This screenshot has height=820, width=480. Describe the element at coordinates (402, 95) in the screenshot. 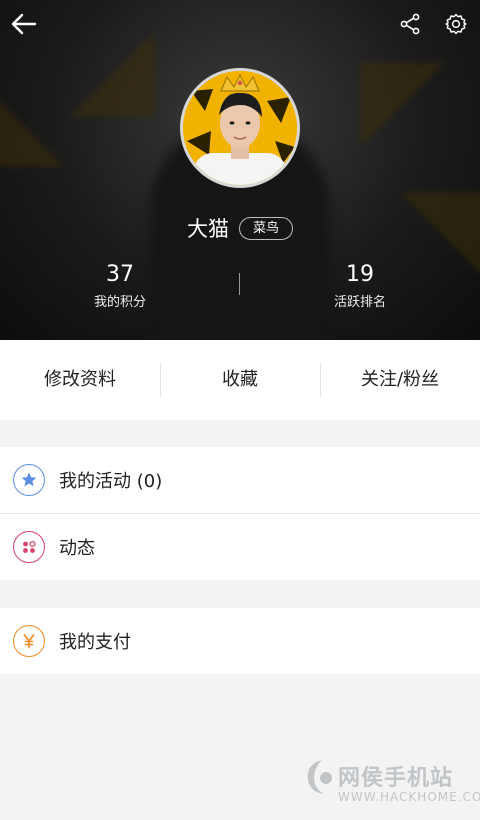

I see `background-decoration: ◤` at that location.